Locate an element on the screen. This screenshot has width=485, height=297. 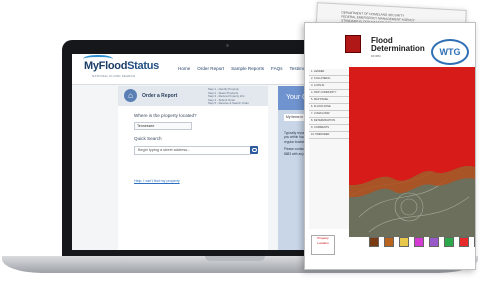
nav-home: Home is located at coordinates (184, 68).